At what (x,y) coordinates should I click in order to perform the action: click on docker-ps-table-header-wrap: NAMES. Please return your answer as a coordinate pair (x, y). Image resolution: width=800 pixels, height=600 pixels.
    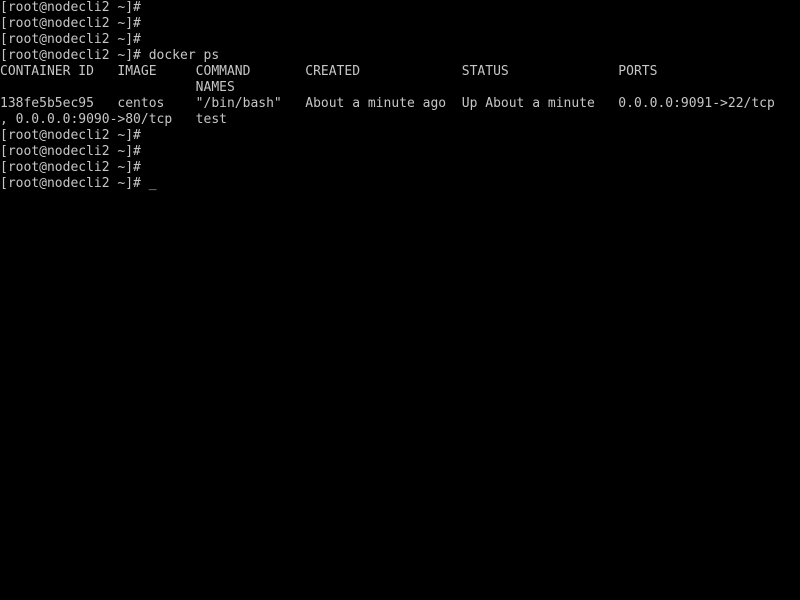
    Looking at the image, I should click on (117, 87).